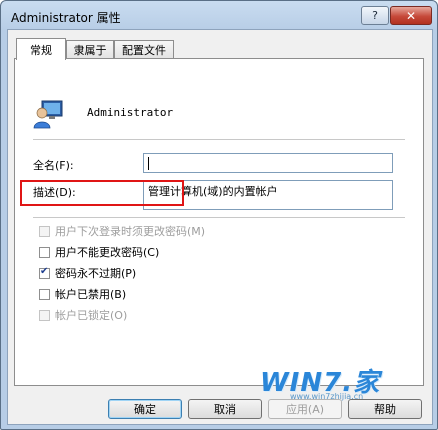 The image size is (438, 430). Describe the element at coordinates (107, 252) in the screenshot. I see `checkbox-label: 用户不能更改密码(C)` at that location.